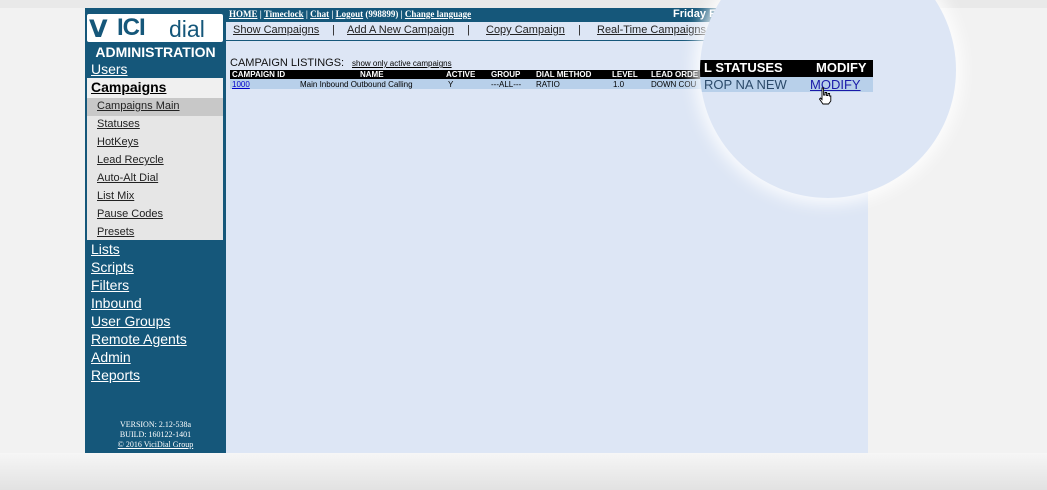 This screenshot has height=490, width=1047. What do you see at coordinates (116, 232) in the screenshot?
I see `submenu-label: Presets` at bounding box center [116, 232].